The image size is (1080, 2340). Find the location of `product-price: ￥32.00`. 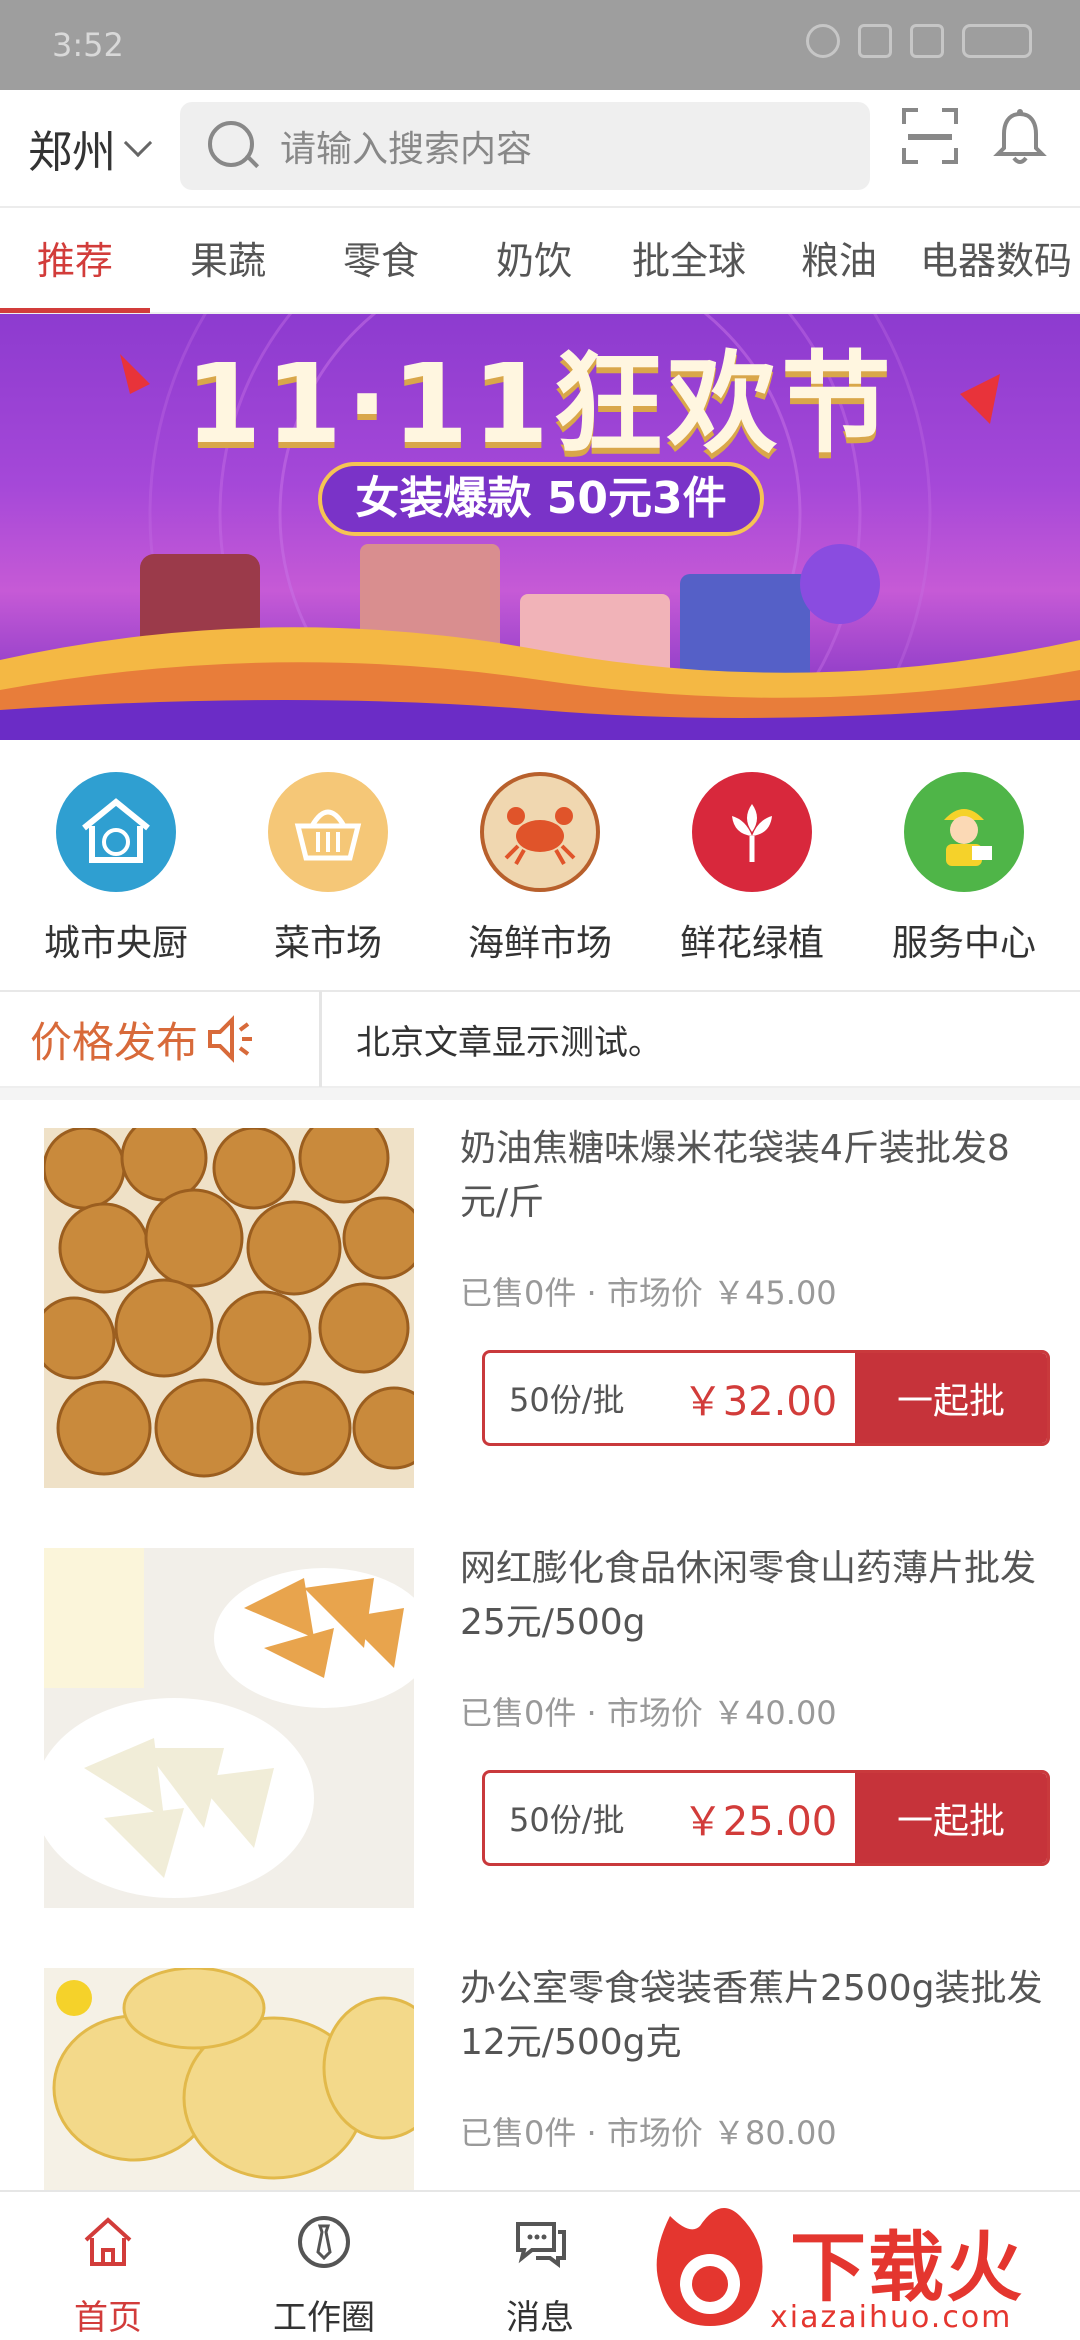

product-price: ￥32.00 is located at coordinates (760, 1402).